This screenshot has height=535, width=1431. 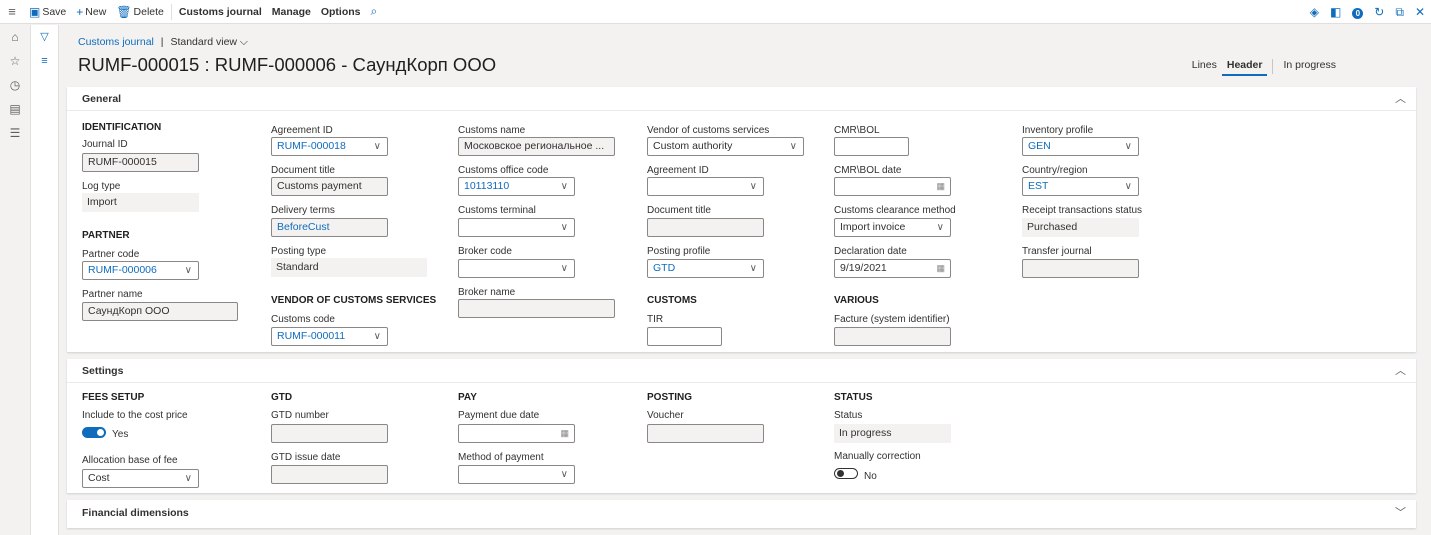 What do you see at coordinates (116, 42) in the screenshot?
I see `breadcrumb-customs-journal-link: Customs journal` at bounding box center [116, 42].